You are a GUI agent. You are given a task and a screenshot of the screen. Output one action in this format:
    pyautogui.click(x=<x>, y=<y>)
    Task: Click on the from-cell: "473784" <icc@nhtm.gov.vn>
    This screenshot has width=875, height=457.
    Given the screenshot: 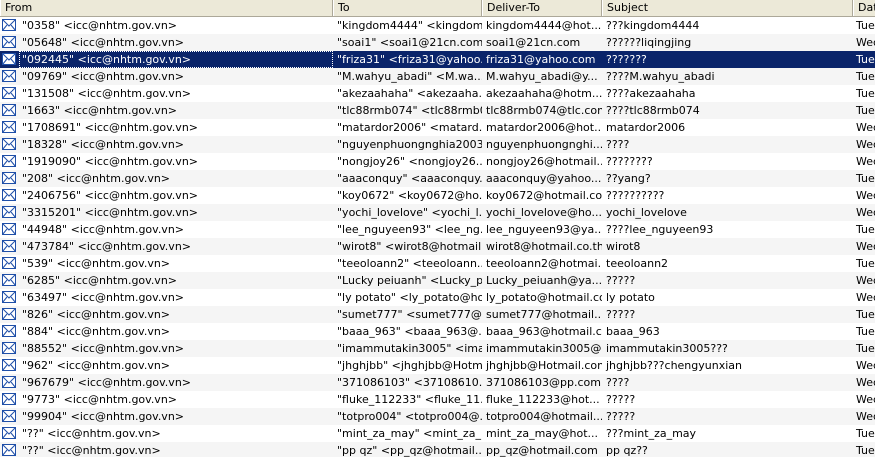 What is the action you would take?
    pyautogui.click(x=107, y=246)
    